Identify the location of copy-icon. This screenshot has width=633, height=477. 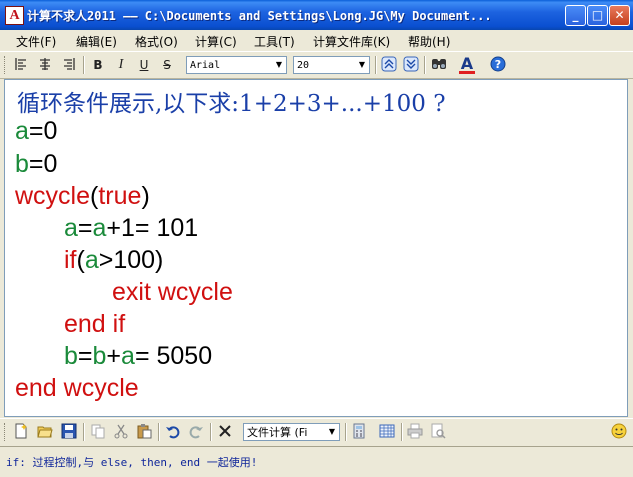
(98, 432).